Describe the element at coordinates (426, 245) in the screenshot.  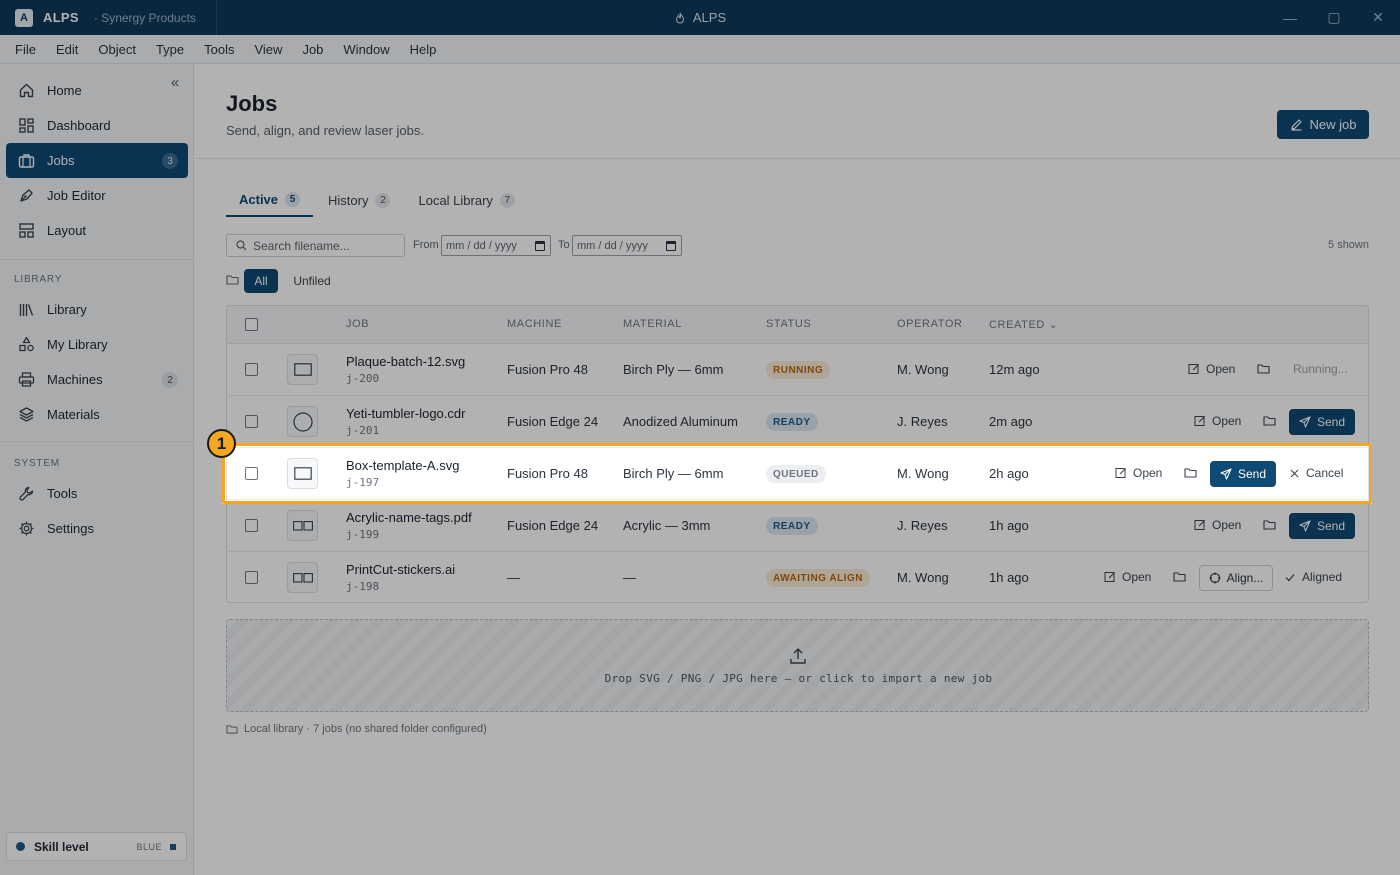
I see `from-label: From` at that location.